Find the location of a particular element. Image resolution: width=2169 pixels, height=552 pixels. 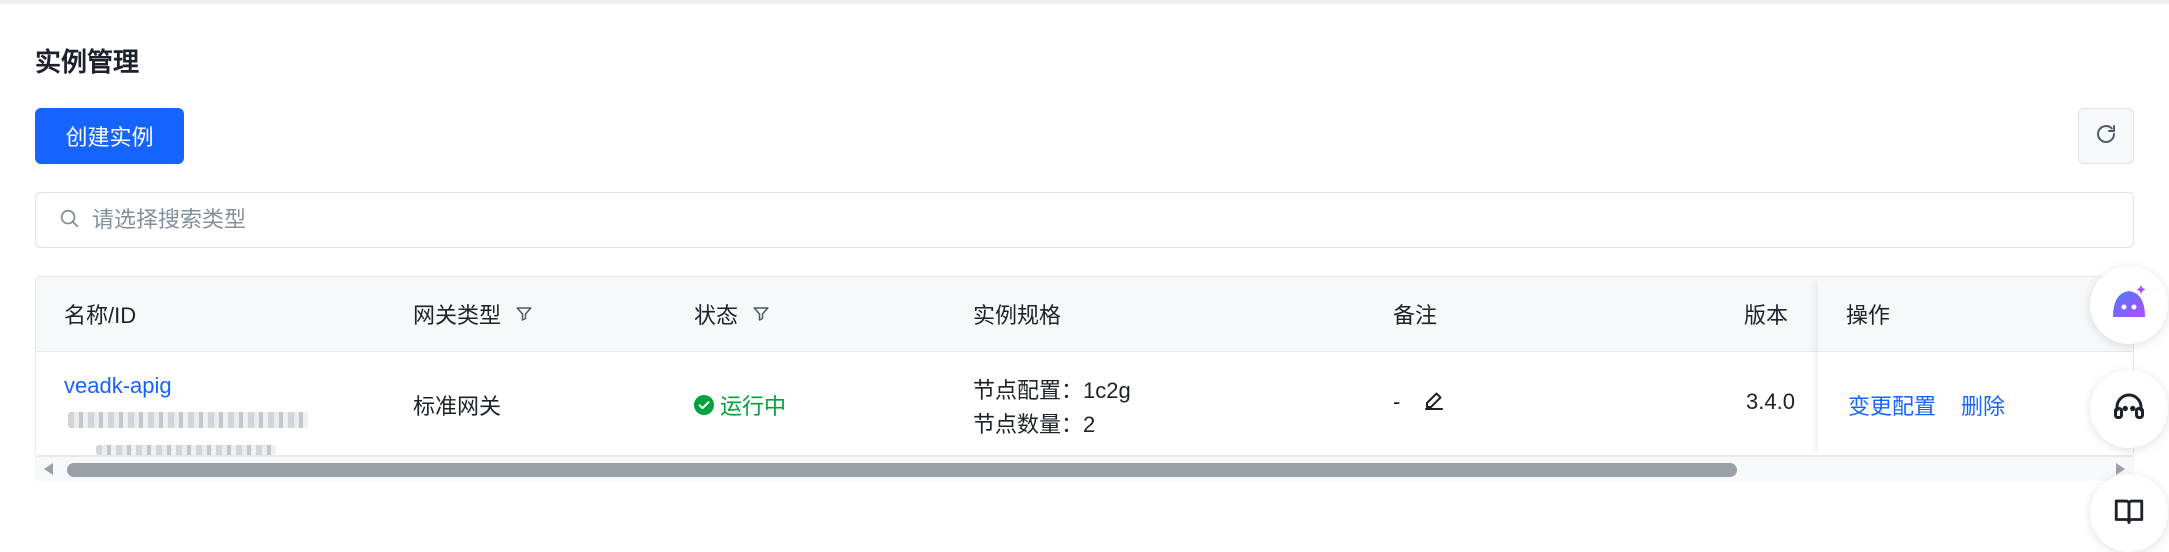

version-value: 3.4.0 is located at coordinates (1770, 401).